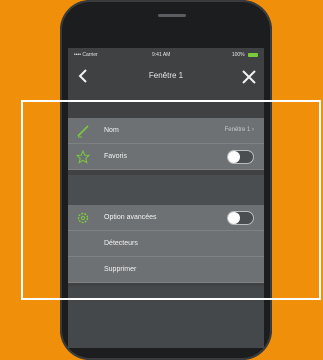  What do you see at coordinates (84, 76) in the screenshot?
I see `back-chevron-icon` at bounding box center [84, 76].